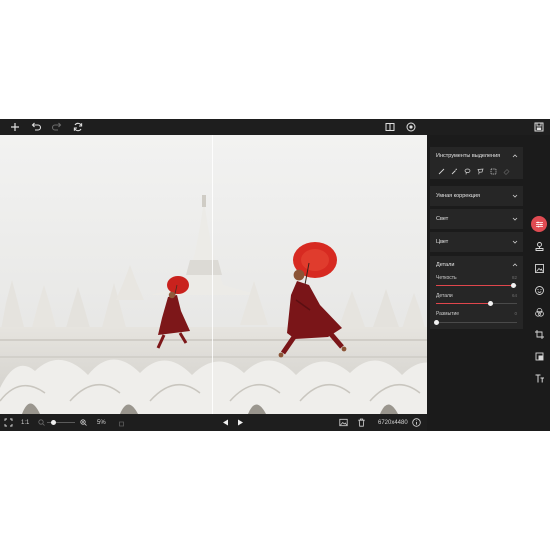  Describe the element at coordinates (57, 127) in the screenshot. I see `redo-icon` at that location.